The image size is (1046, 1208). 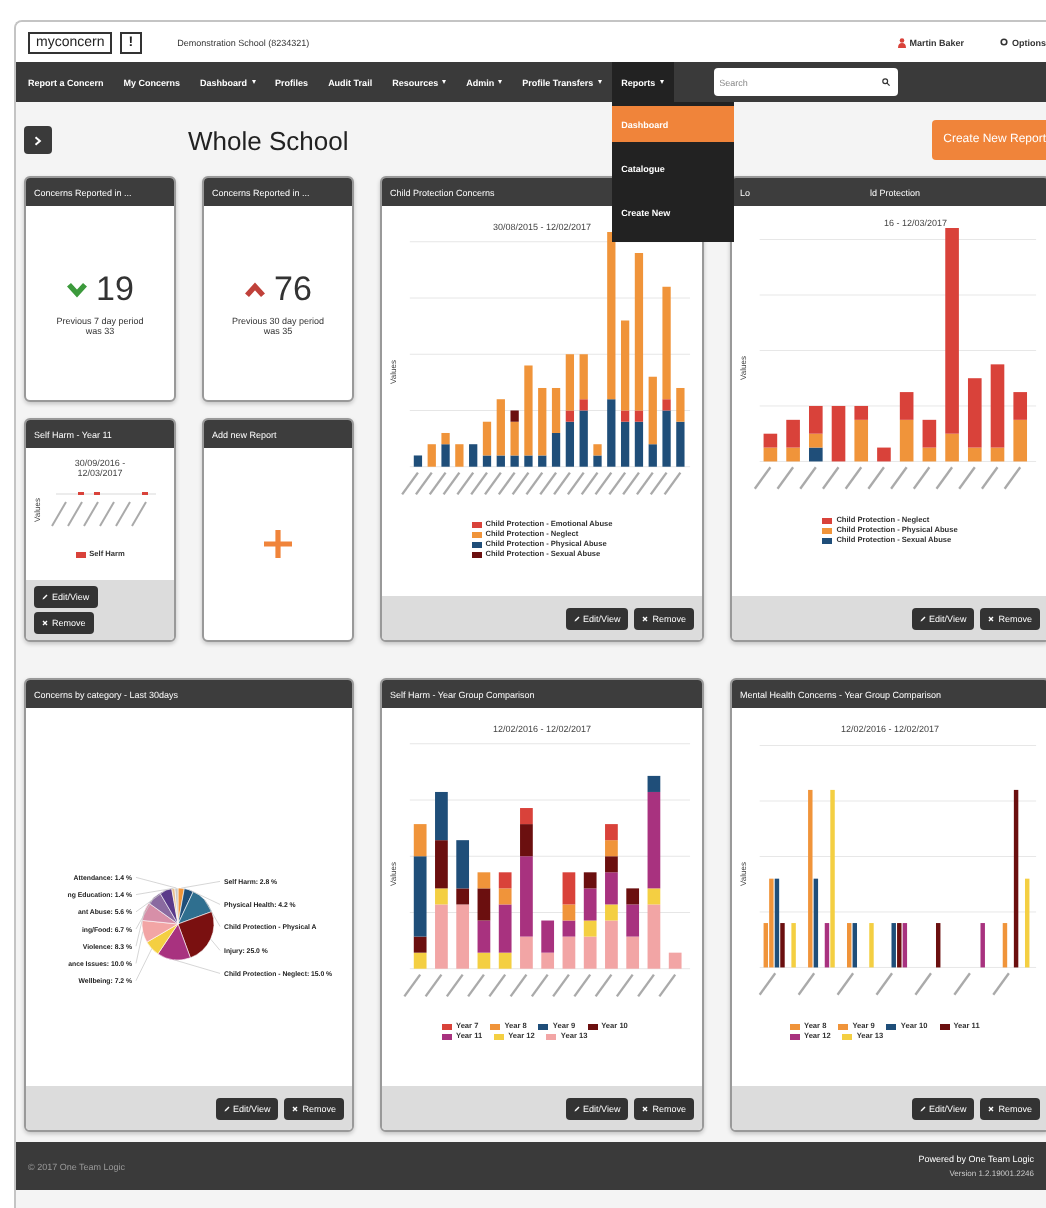 What do you see at coordinates (99, 514) in the screenshot?
I see `axis-tick-labels-drawing` at bounding box center [99, 514].